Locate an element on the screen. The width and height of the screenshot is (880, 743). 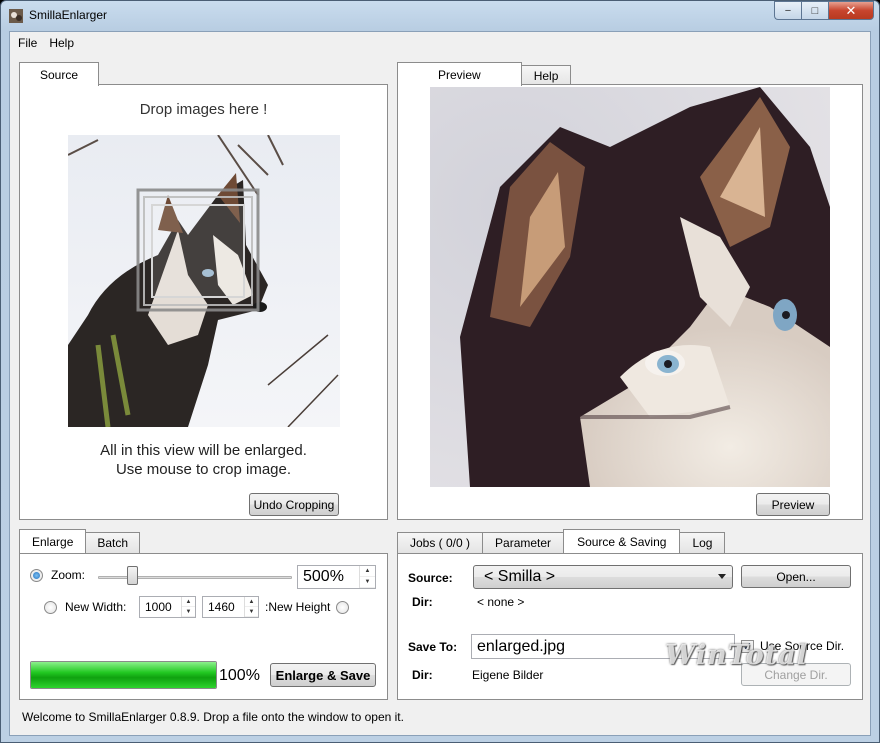
new-height-label: :New Height is located at coordinates (298, 607).